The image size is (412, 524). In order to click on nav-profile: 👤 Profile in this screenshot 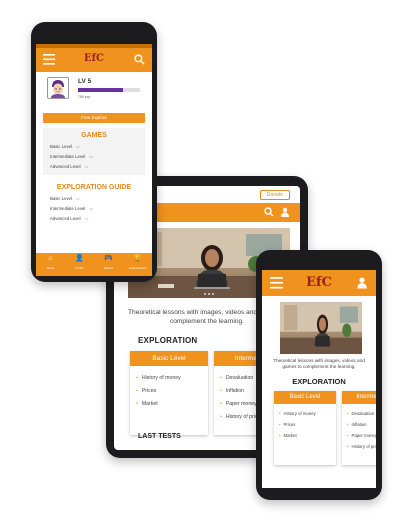, I will do `click(79, 264)`.